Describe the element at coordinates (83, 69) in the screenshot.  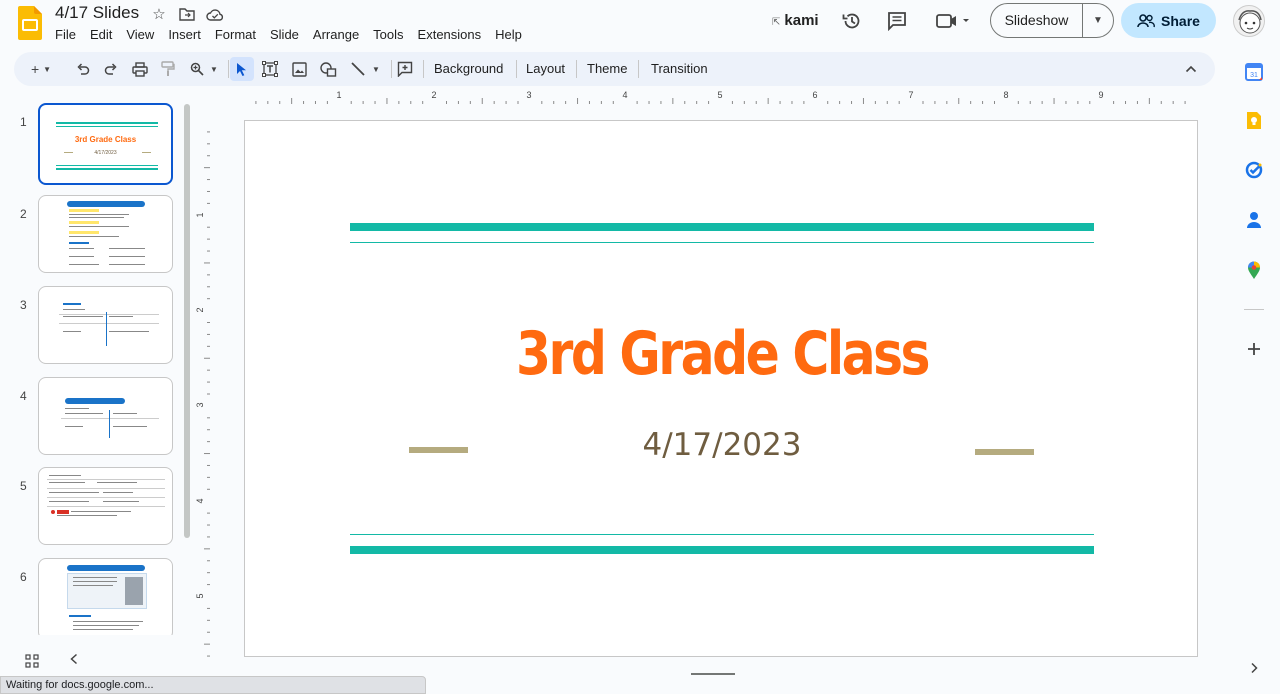
I see `undo-icon` at that location.